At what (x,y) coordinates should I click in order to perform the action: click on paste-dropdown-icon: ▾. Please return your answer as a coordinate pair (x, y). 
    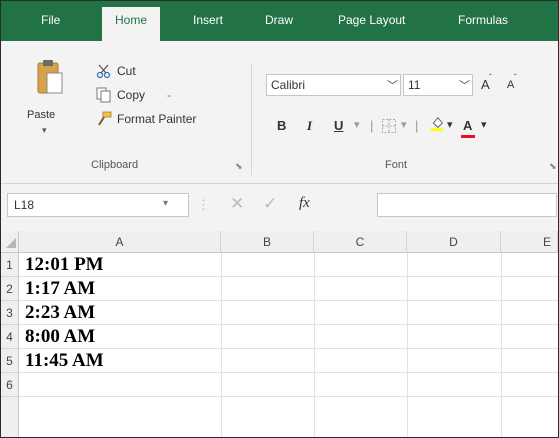
    Looking at the image, I should click on (44, 130).